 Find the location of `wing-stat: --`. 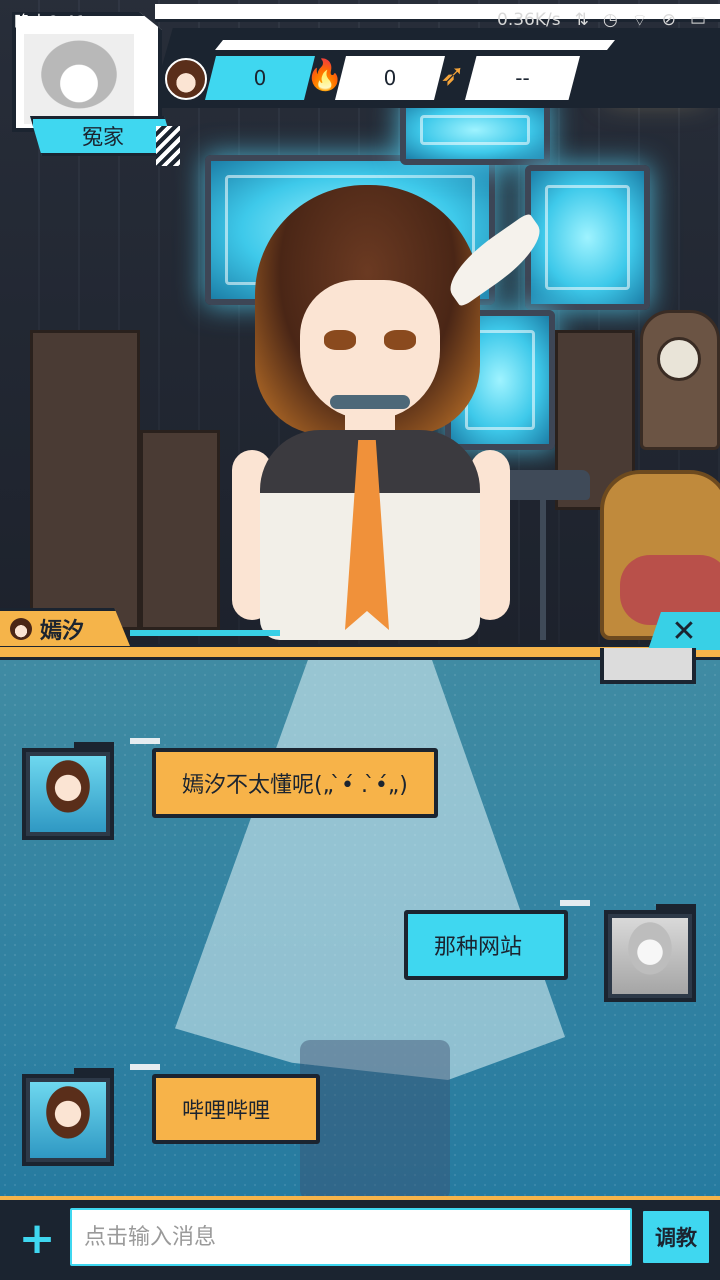

wing-stat: -- is located at coordinates (522, 78).